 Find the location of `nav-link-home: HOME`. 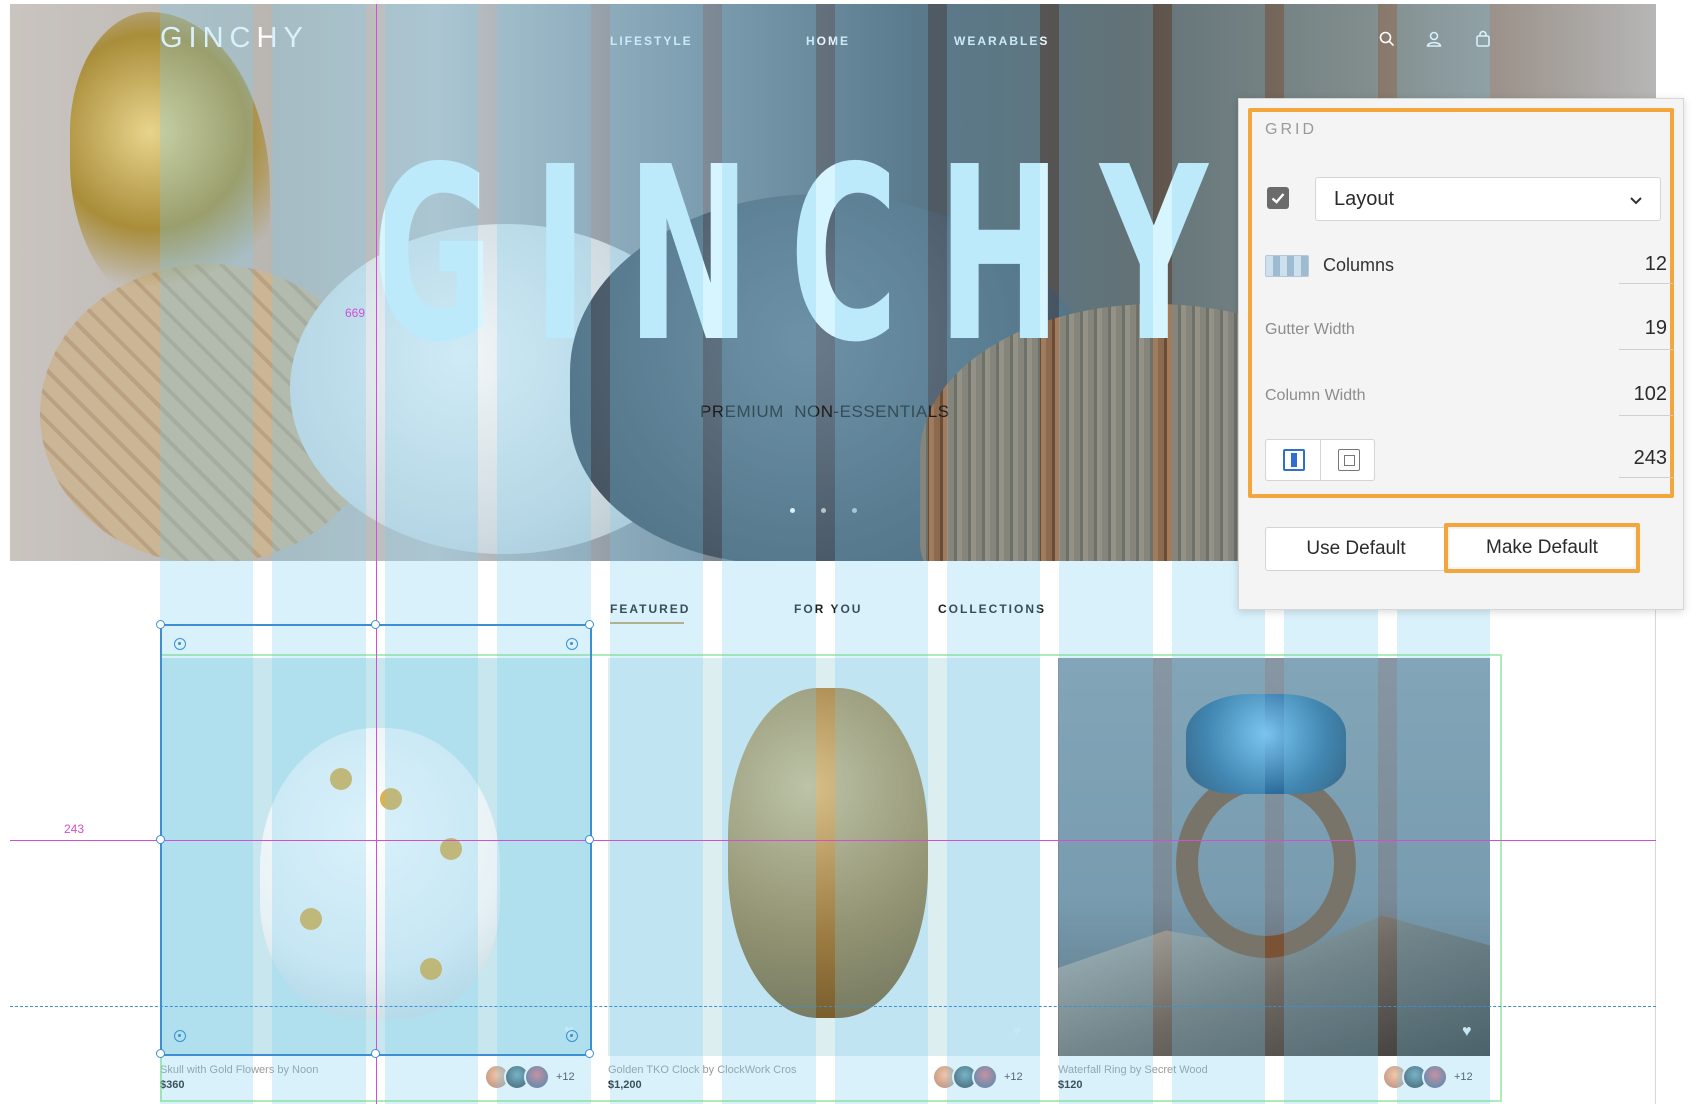

nav-link-home: HOME is located at coordinates (828, 41).